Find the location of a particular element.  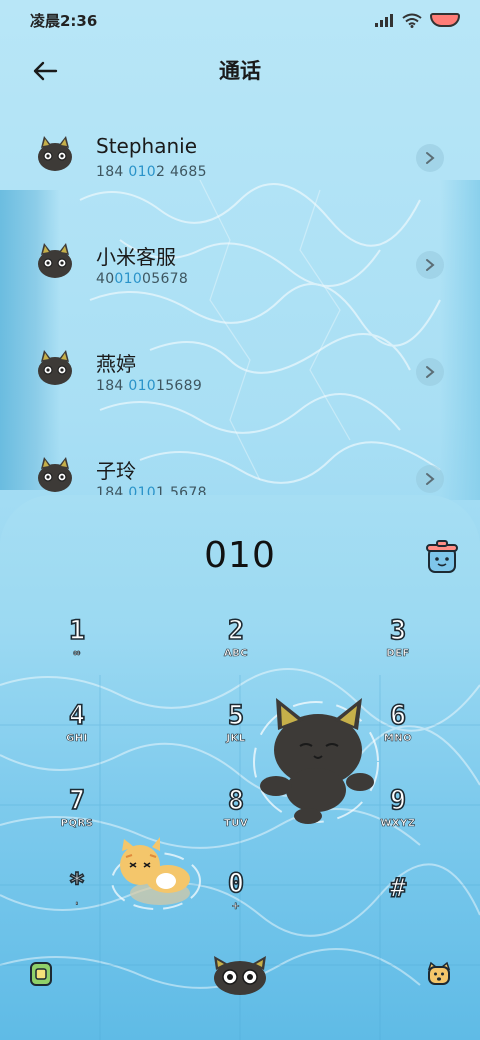

contact-name: 子玲 is located at coordinates (116, 471).